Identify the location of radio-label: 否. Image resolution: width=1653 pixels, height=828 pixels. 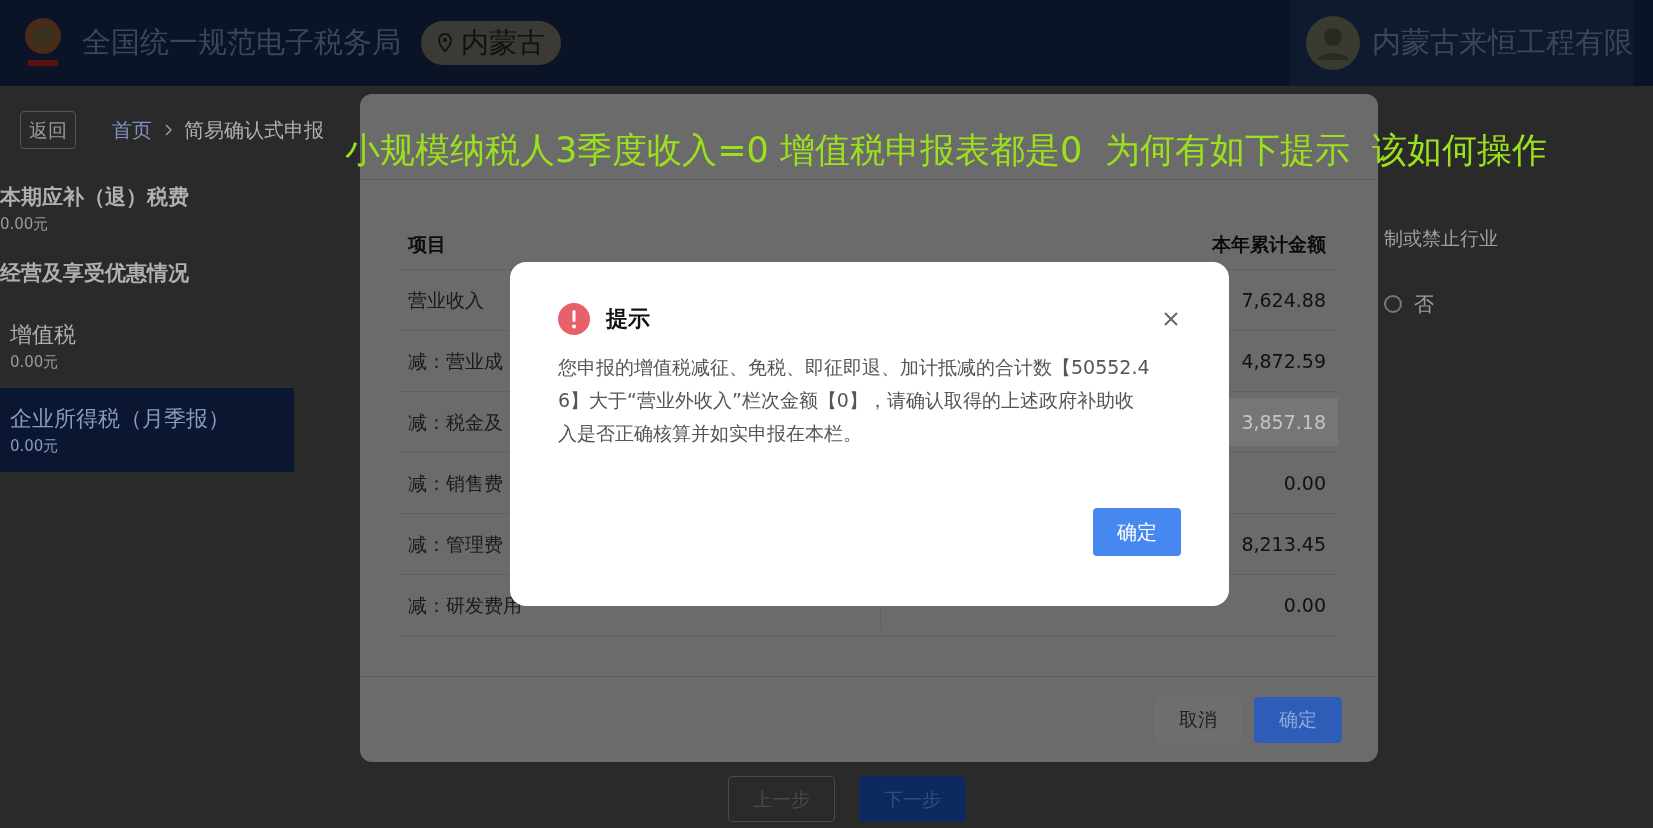
(1424, 304).